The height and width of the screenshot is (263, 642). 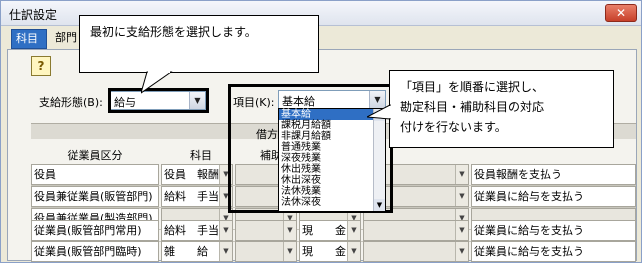 What do you see at coordinates (332, 147) in the screenshot?
I see `dropdown-option: 普通残業` at bounding box center [332, 147].